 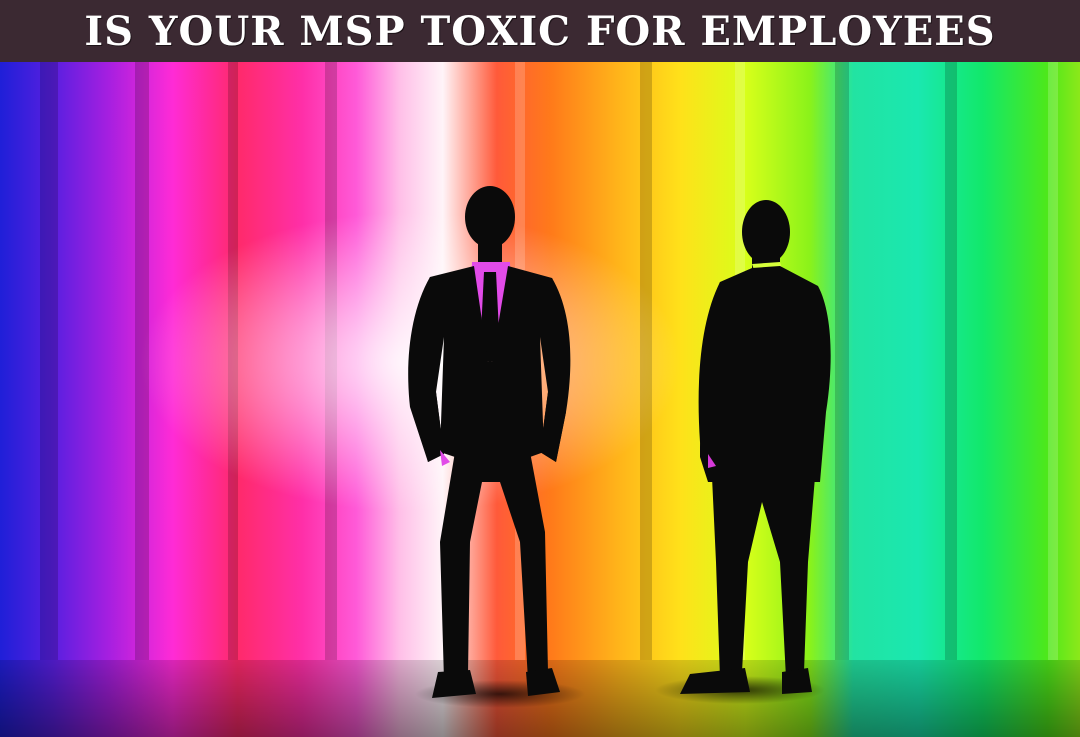 I want to click on page-title: IS YOUR MSP TOXIC FOR EMPLOYEES, so click(x=540, y=31).